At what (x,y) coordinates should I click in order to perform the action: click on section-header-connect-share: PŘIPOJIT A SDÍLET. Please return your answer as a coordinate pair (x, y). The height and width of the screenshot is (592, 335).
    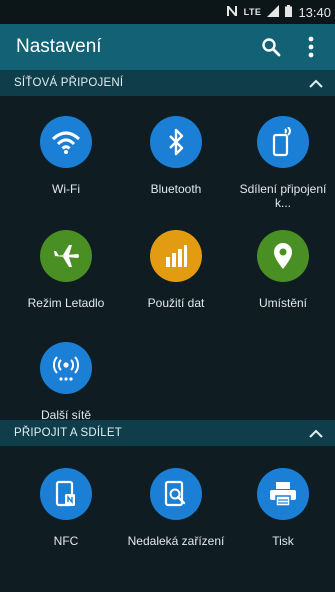
    Looking at the image, I should click on (167, 433).